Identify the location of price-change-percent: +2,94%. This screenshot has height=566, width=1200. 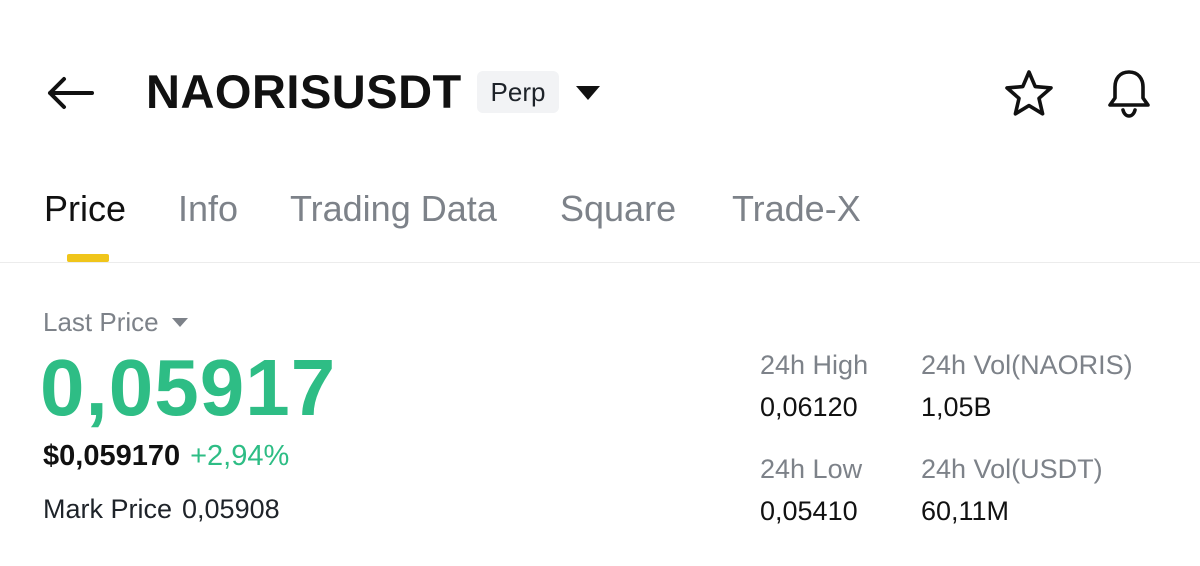
(240, 456).